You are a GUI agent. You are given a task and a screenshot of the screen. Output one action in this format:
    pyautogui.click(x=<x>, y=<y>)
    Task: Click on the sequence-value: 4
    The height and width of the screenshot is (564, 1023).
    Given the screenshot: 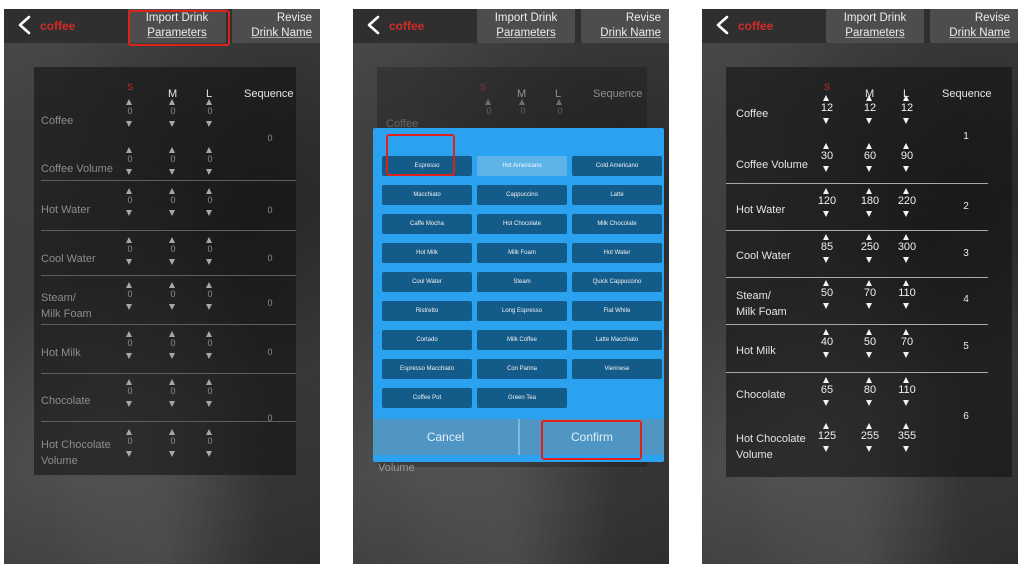 What is the action you would take?
    pyautogui.click(x=966, y=299)
    